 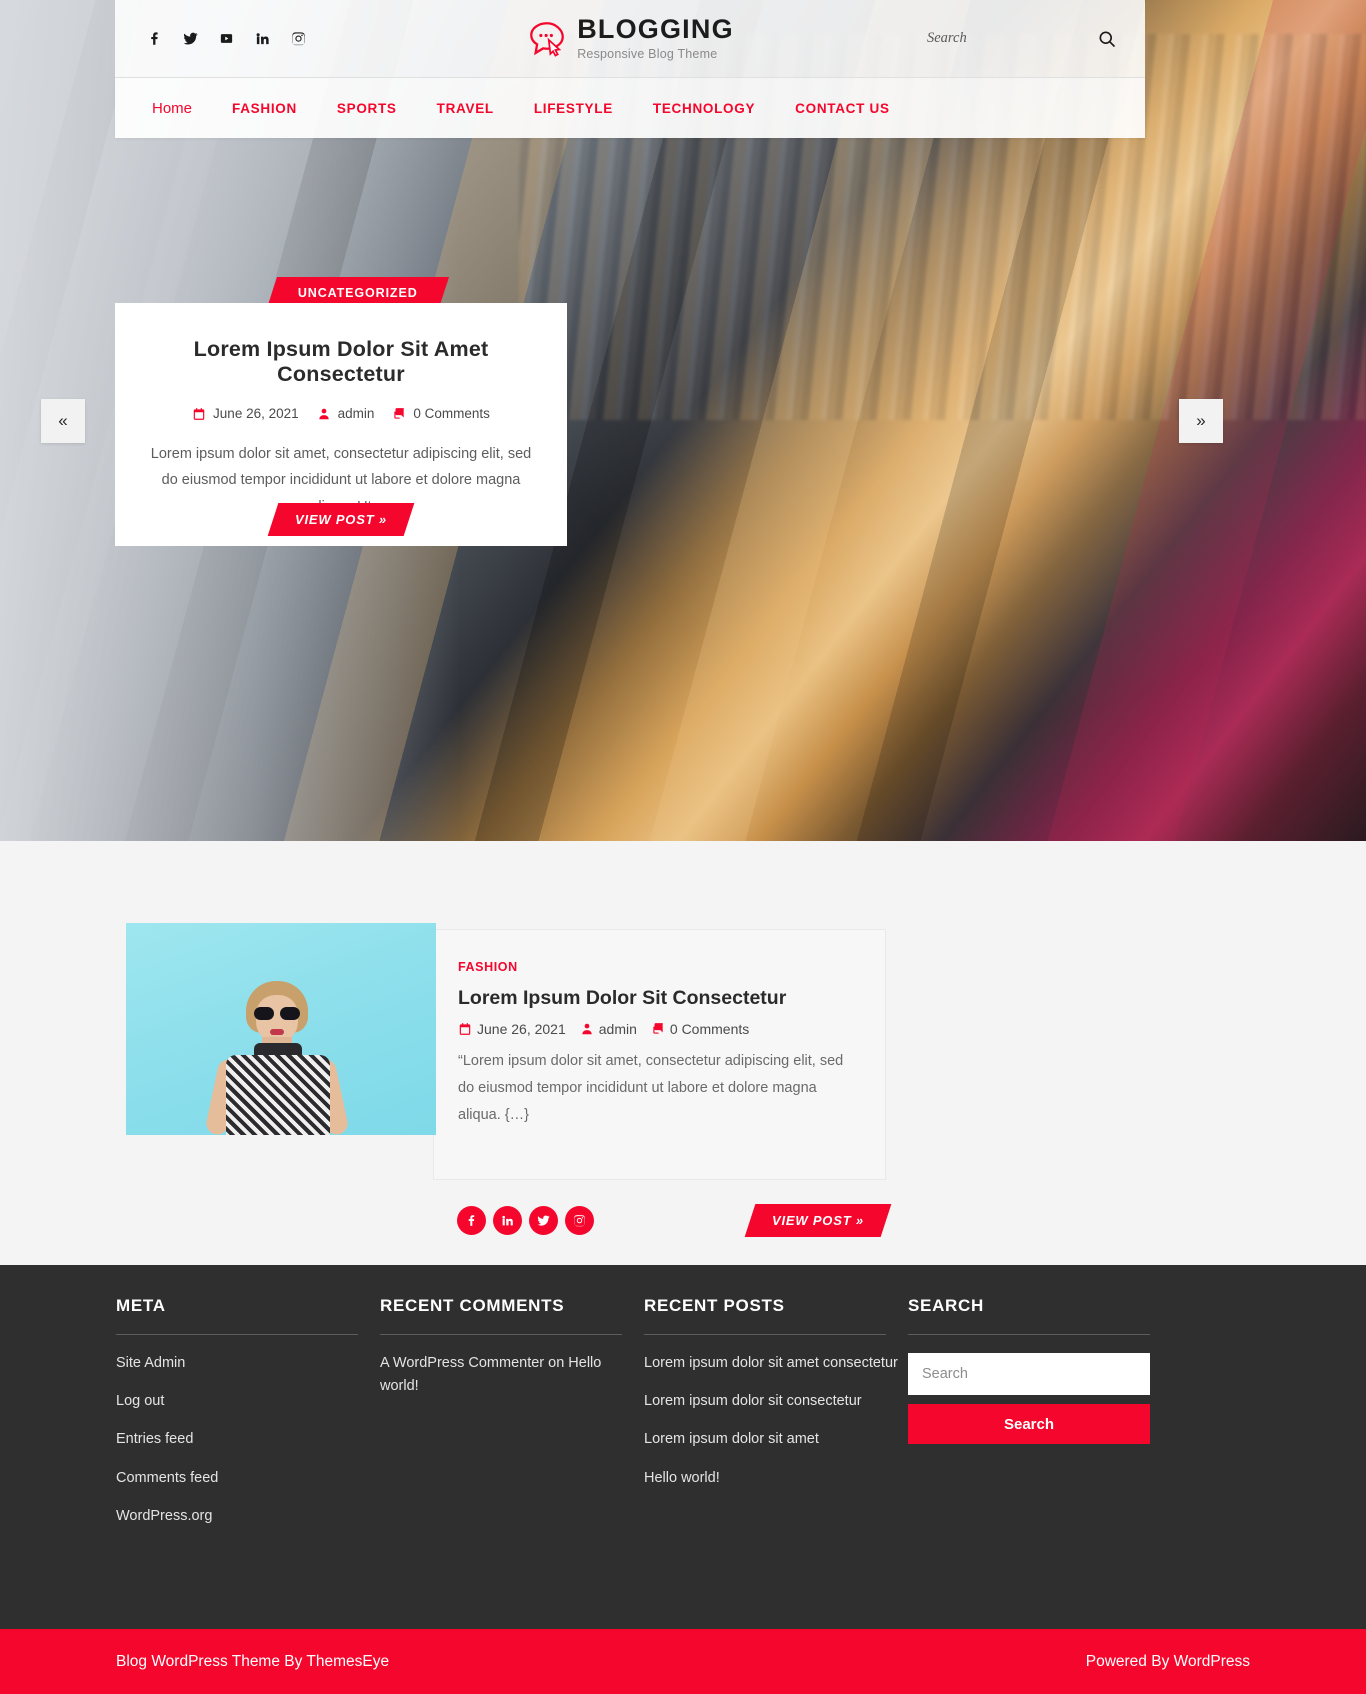 I want to click on slide-title: Lorem Ipsum Dolor Sit Amet Consectetur, so click(x=341, y=362).